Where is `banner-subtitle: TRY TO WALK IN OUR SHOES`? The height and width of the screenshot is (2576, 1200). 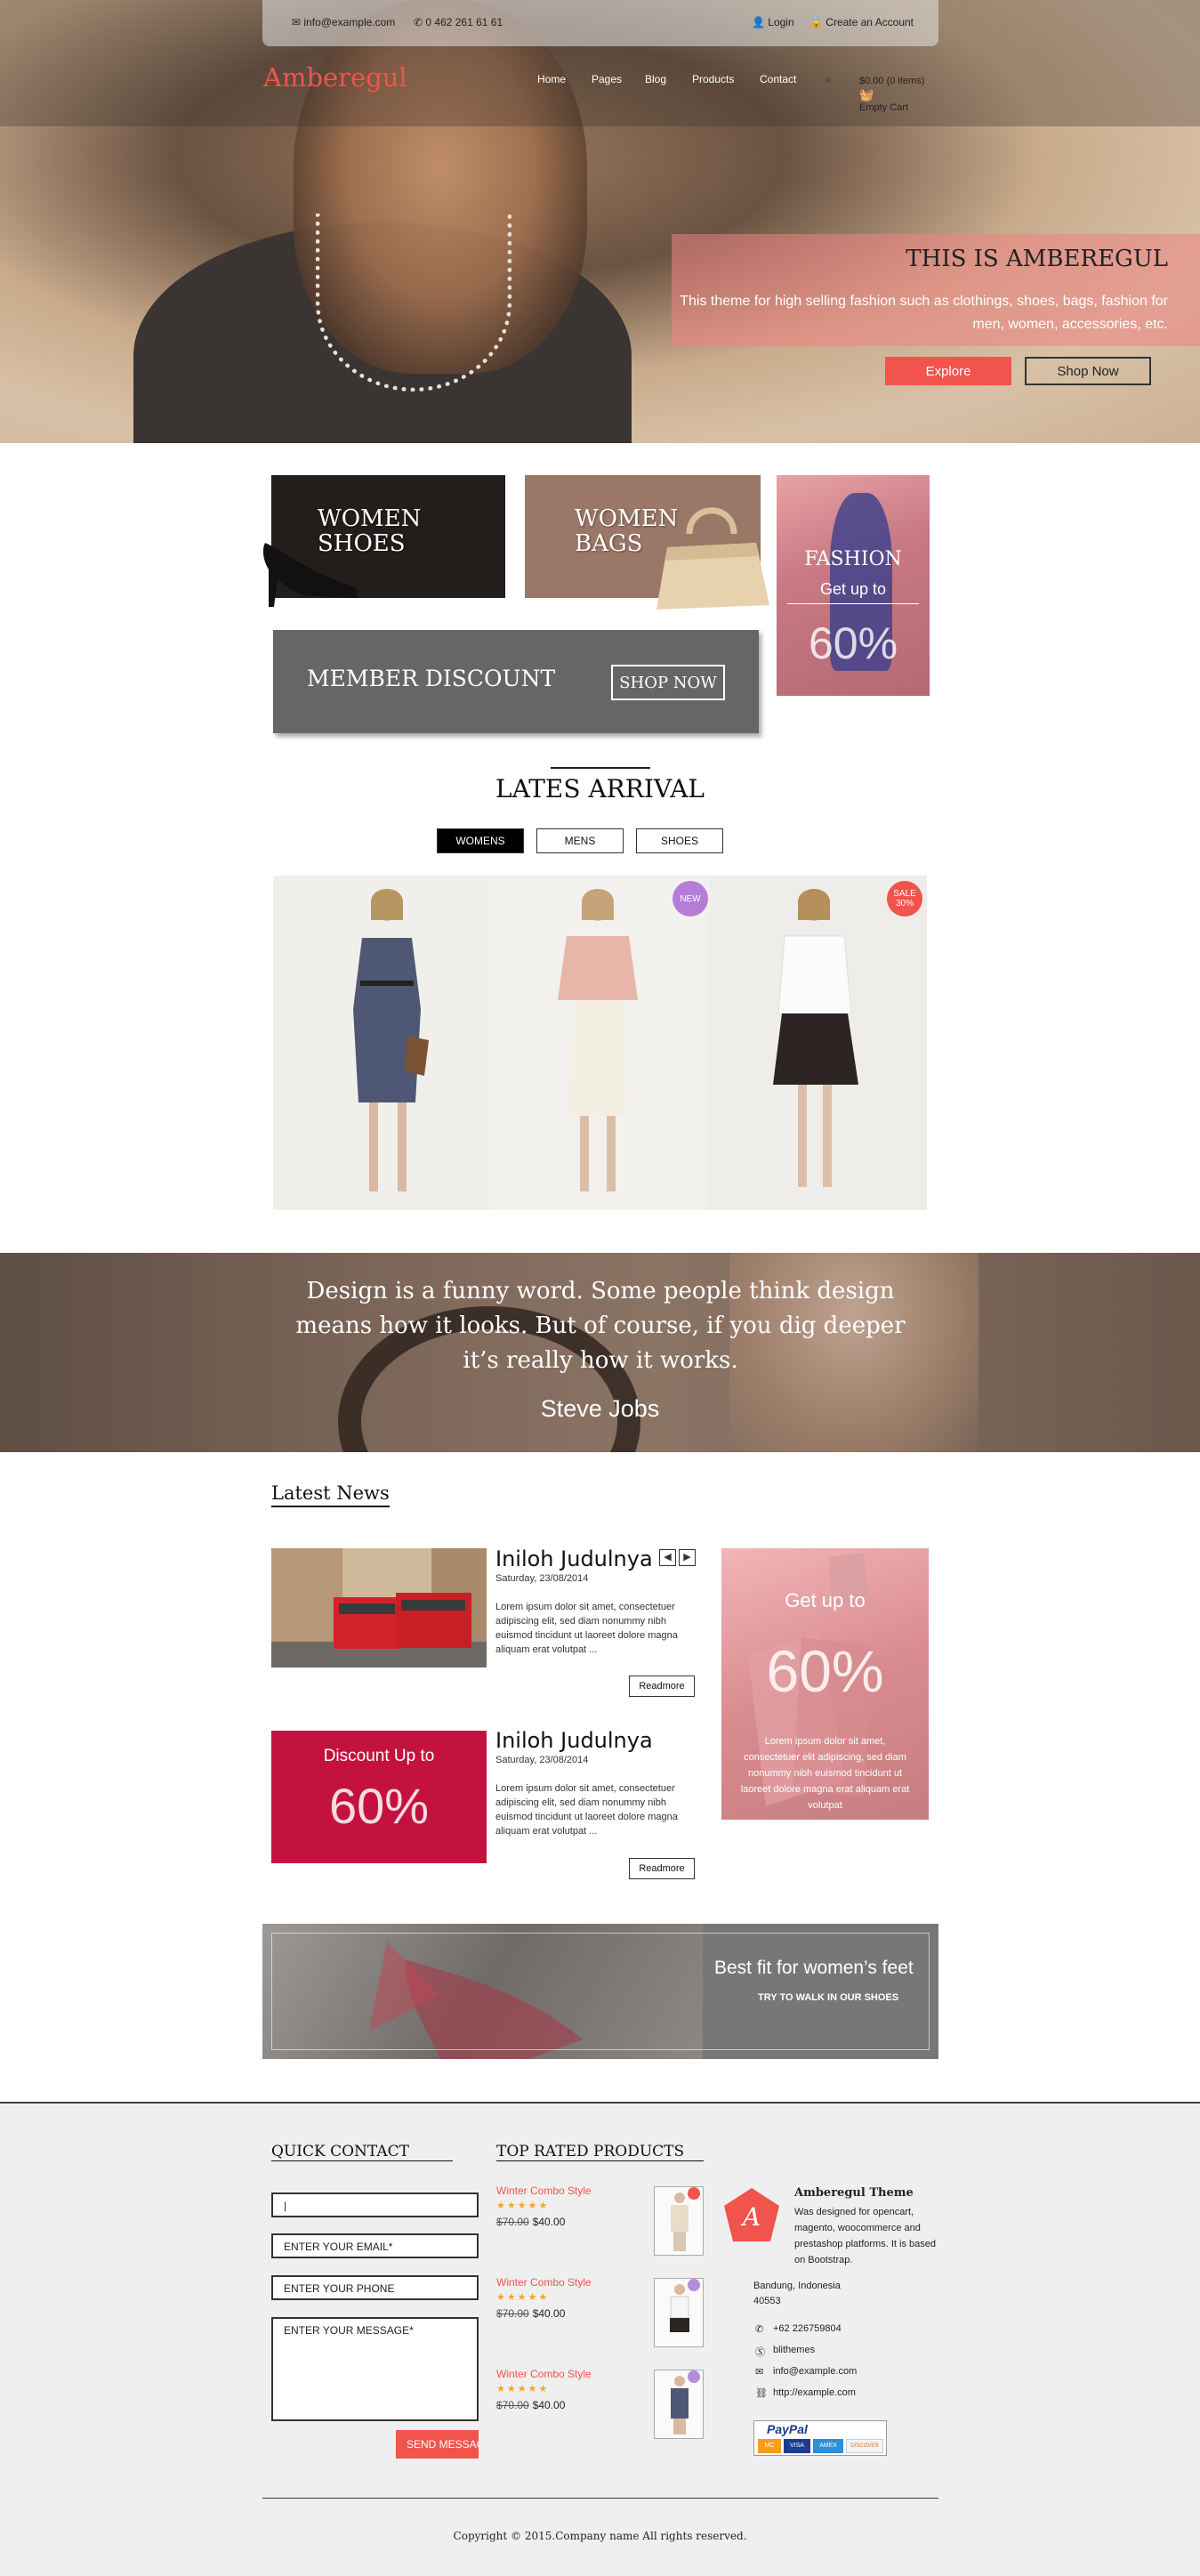 banner-subtitle: TRY TO WALK IN OUR SHOES is located at coordinates (829, 1997).